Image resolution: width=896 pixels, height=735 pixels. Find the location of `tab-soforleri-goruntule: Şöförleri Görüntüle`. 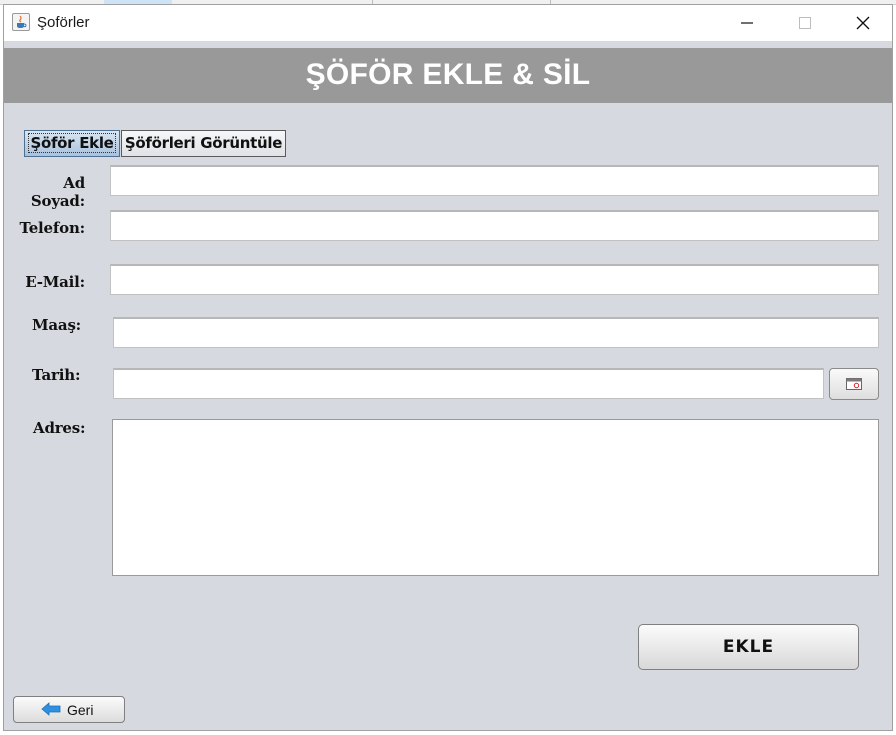

tab-soforleri-goruntule: Şöförleri Görüntüle is located at coordinates (203, 143).